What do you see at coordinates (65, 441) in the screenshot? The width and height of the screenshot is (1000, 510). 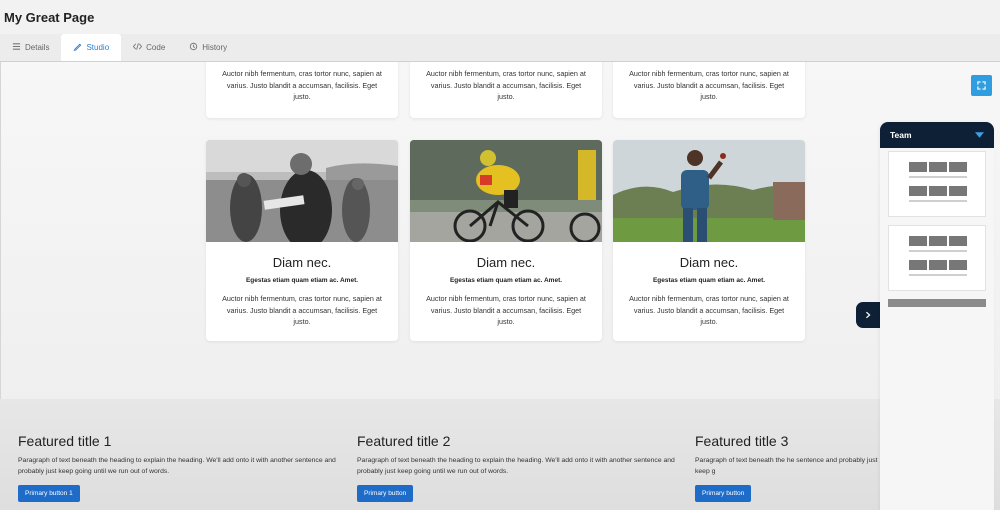 I see `feature-title: Featured title 1` at bounding box center [65, 441].